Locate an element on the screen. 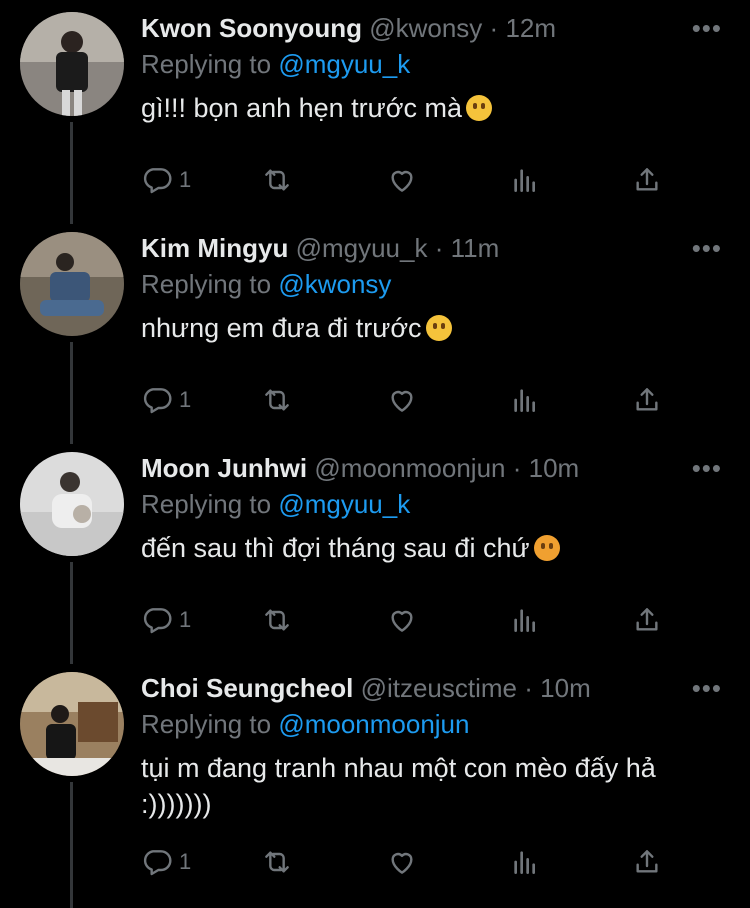 The image size is (750, 908). user-handle: @moonmoonjun is located at coordinates (409, 468).